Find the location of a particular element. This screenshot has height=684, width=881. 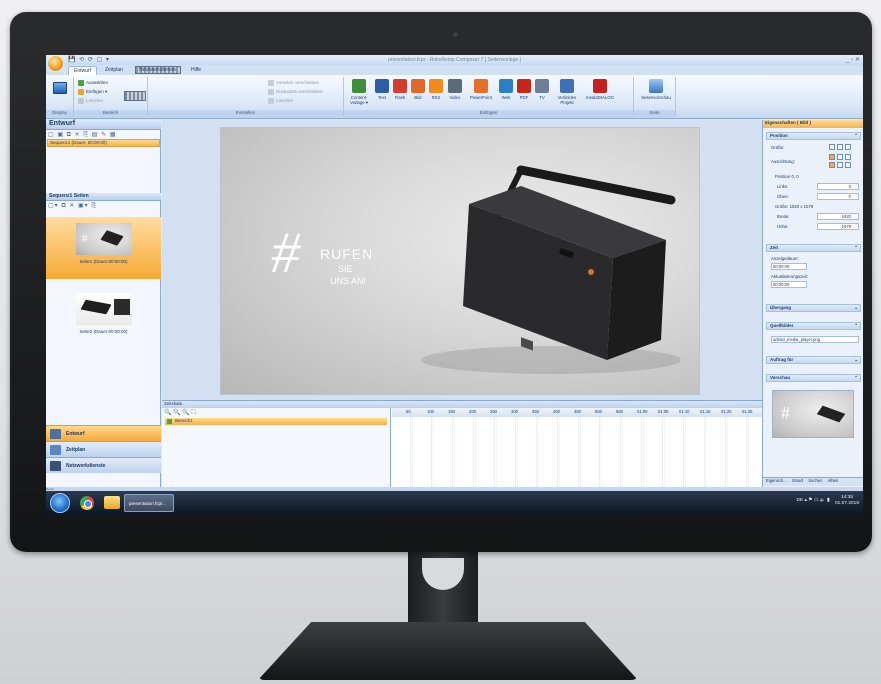

anzeigedauer-input: 00:00:00 is located at coordinates (789, 266).